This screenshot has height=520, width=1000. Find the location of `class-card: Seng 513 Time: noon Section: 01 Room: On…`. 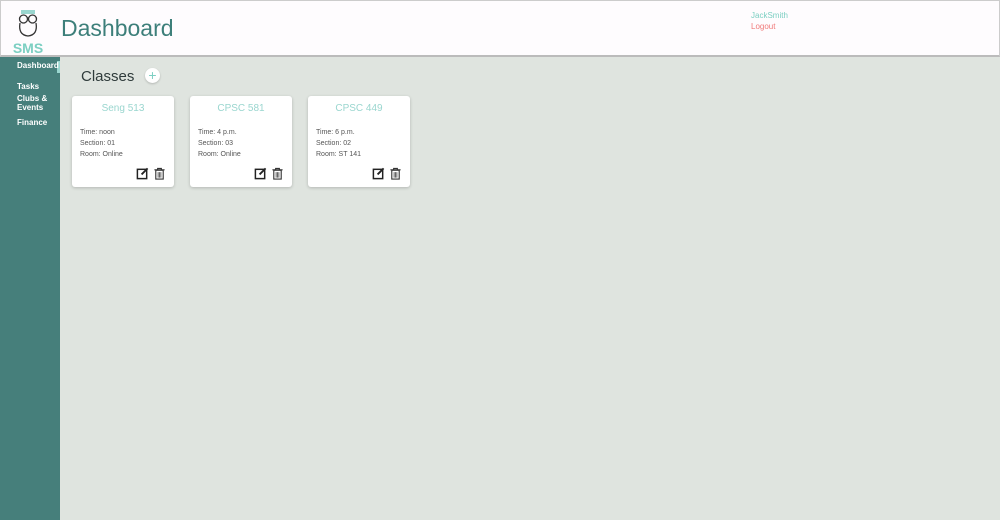

class-card: Seng 513 Time: noon Section: 01 Room: On… is located at coordinates (123, 141).